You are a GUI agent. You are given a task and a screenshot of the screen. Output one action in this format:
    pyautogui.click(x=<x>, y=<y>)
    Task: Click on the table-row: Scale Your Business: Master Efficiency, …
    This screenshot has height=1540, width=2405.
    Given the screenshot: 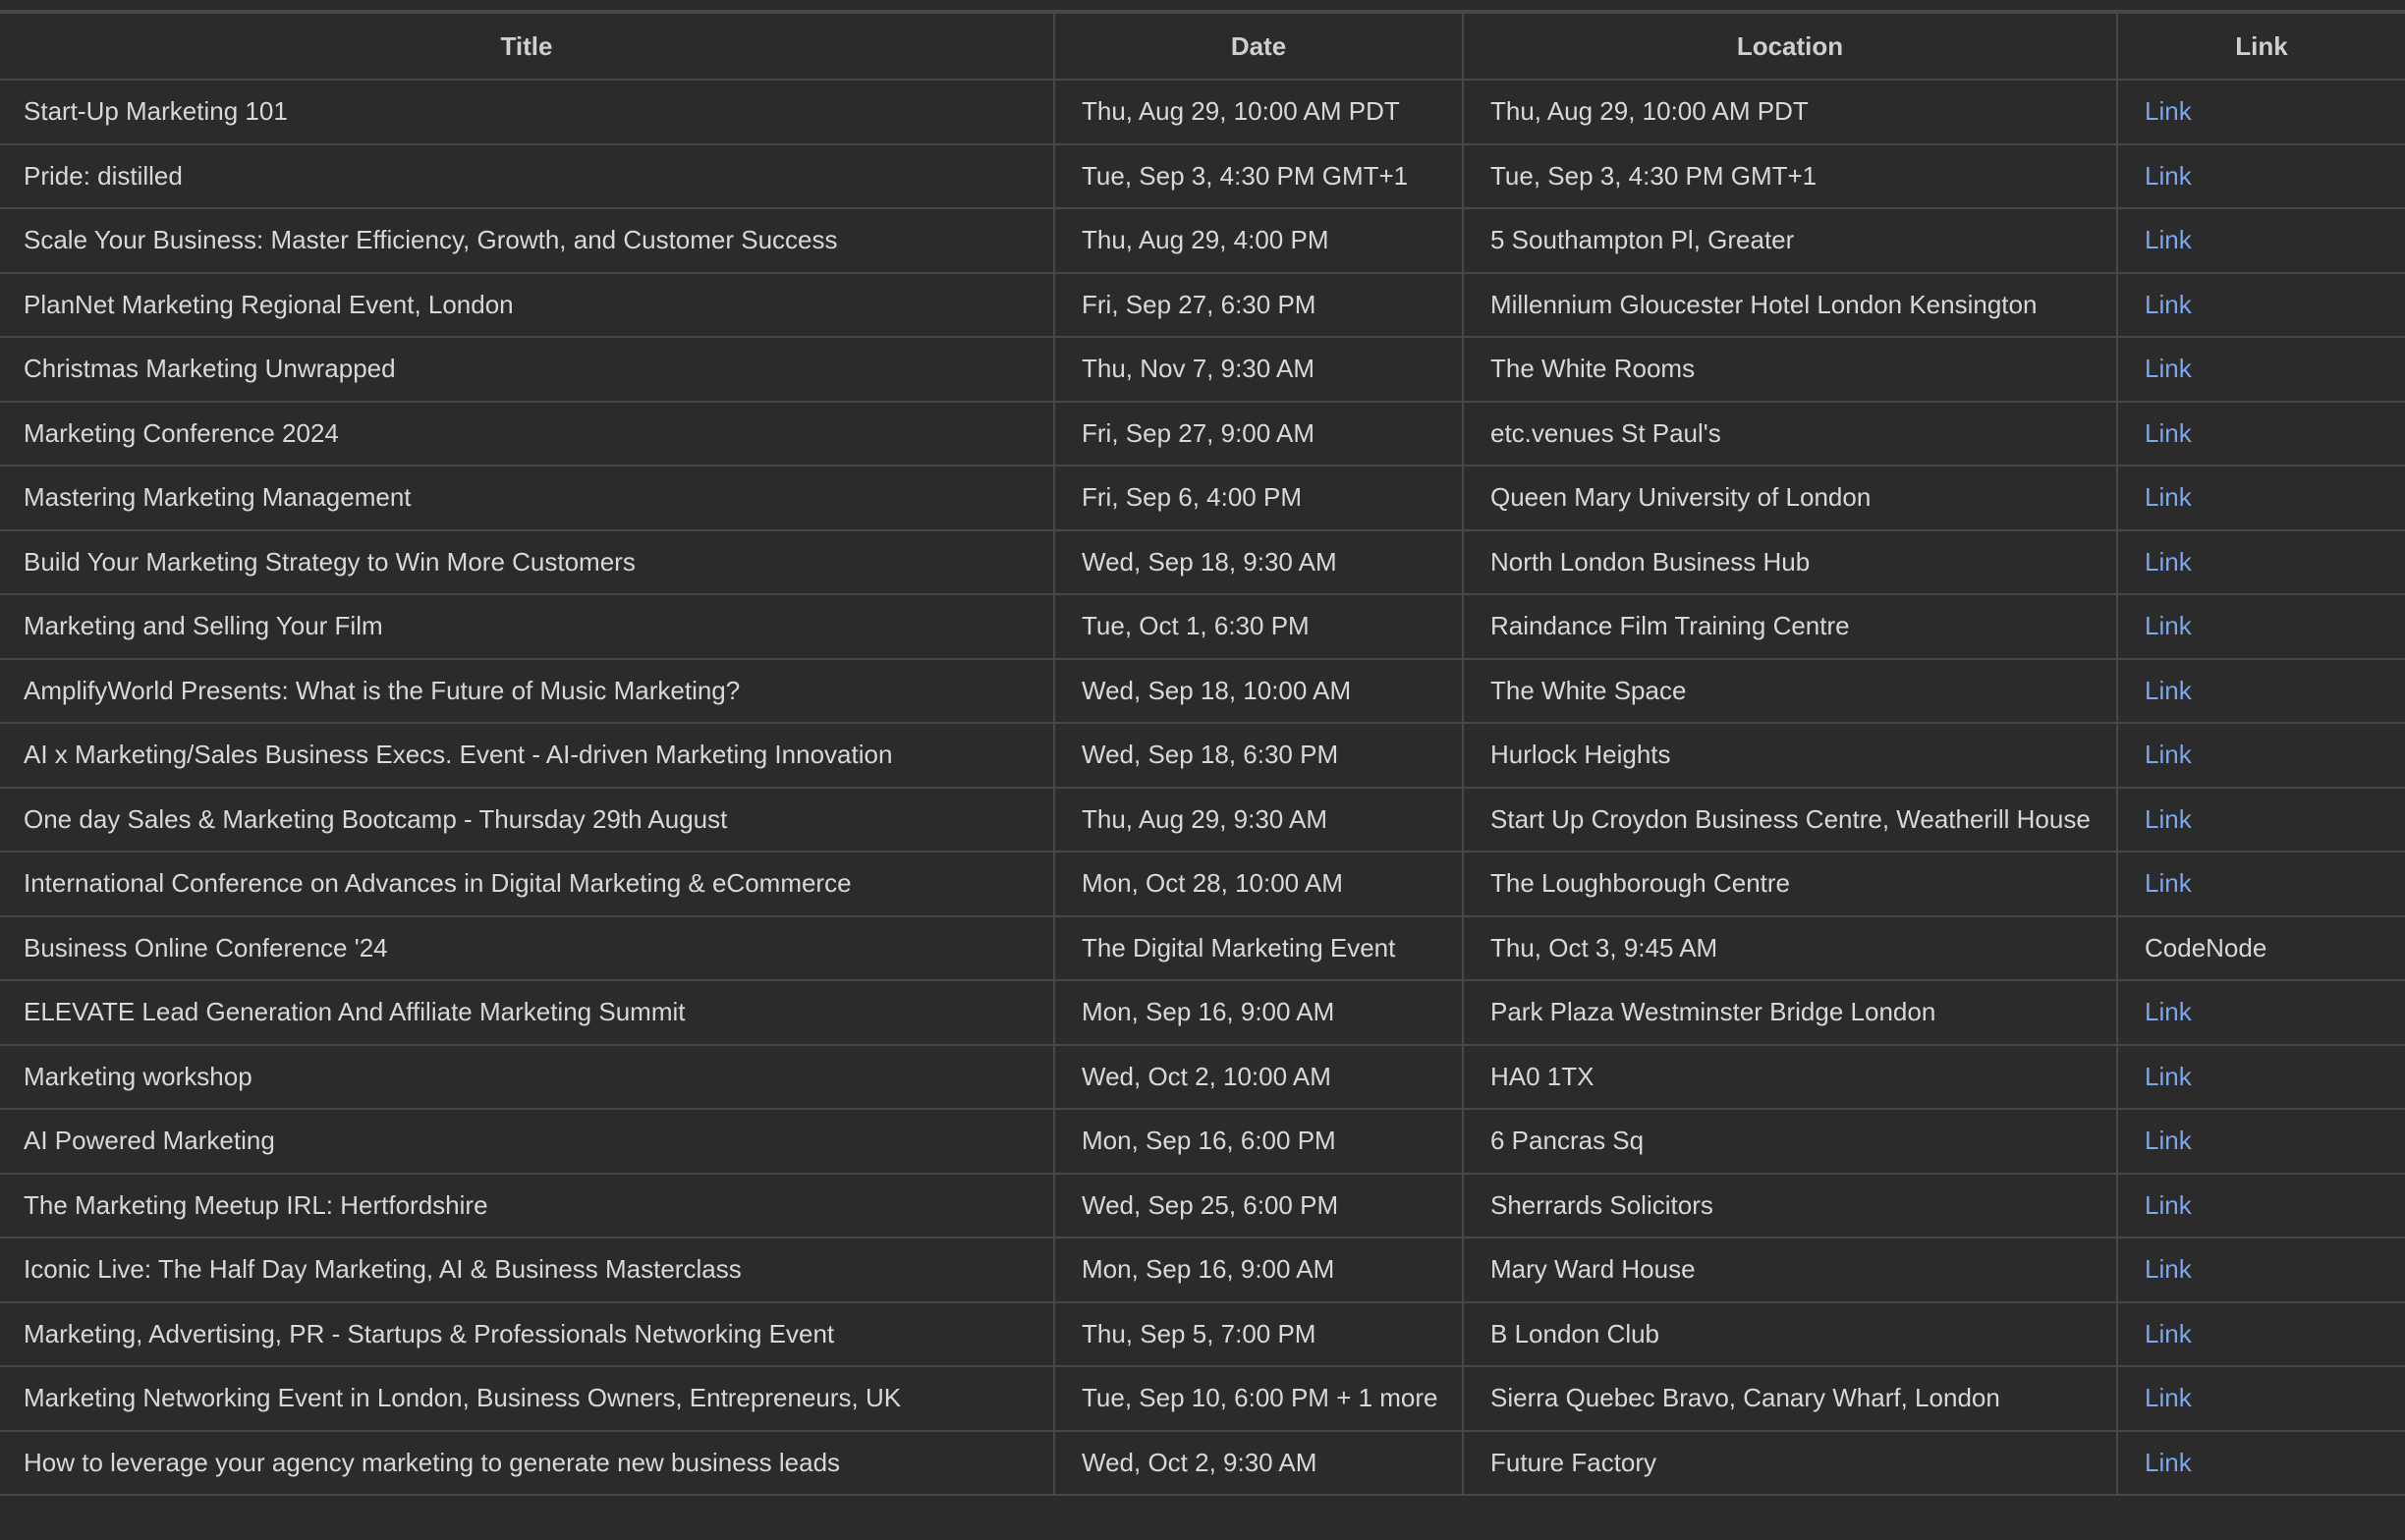 What is the action you would take?
    pyautogui.click(x=1202, y=240)
    